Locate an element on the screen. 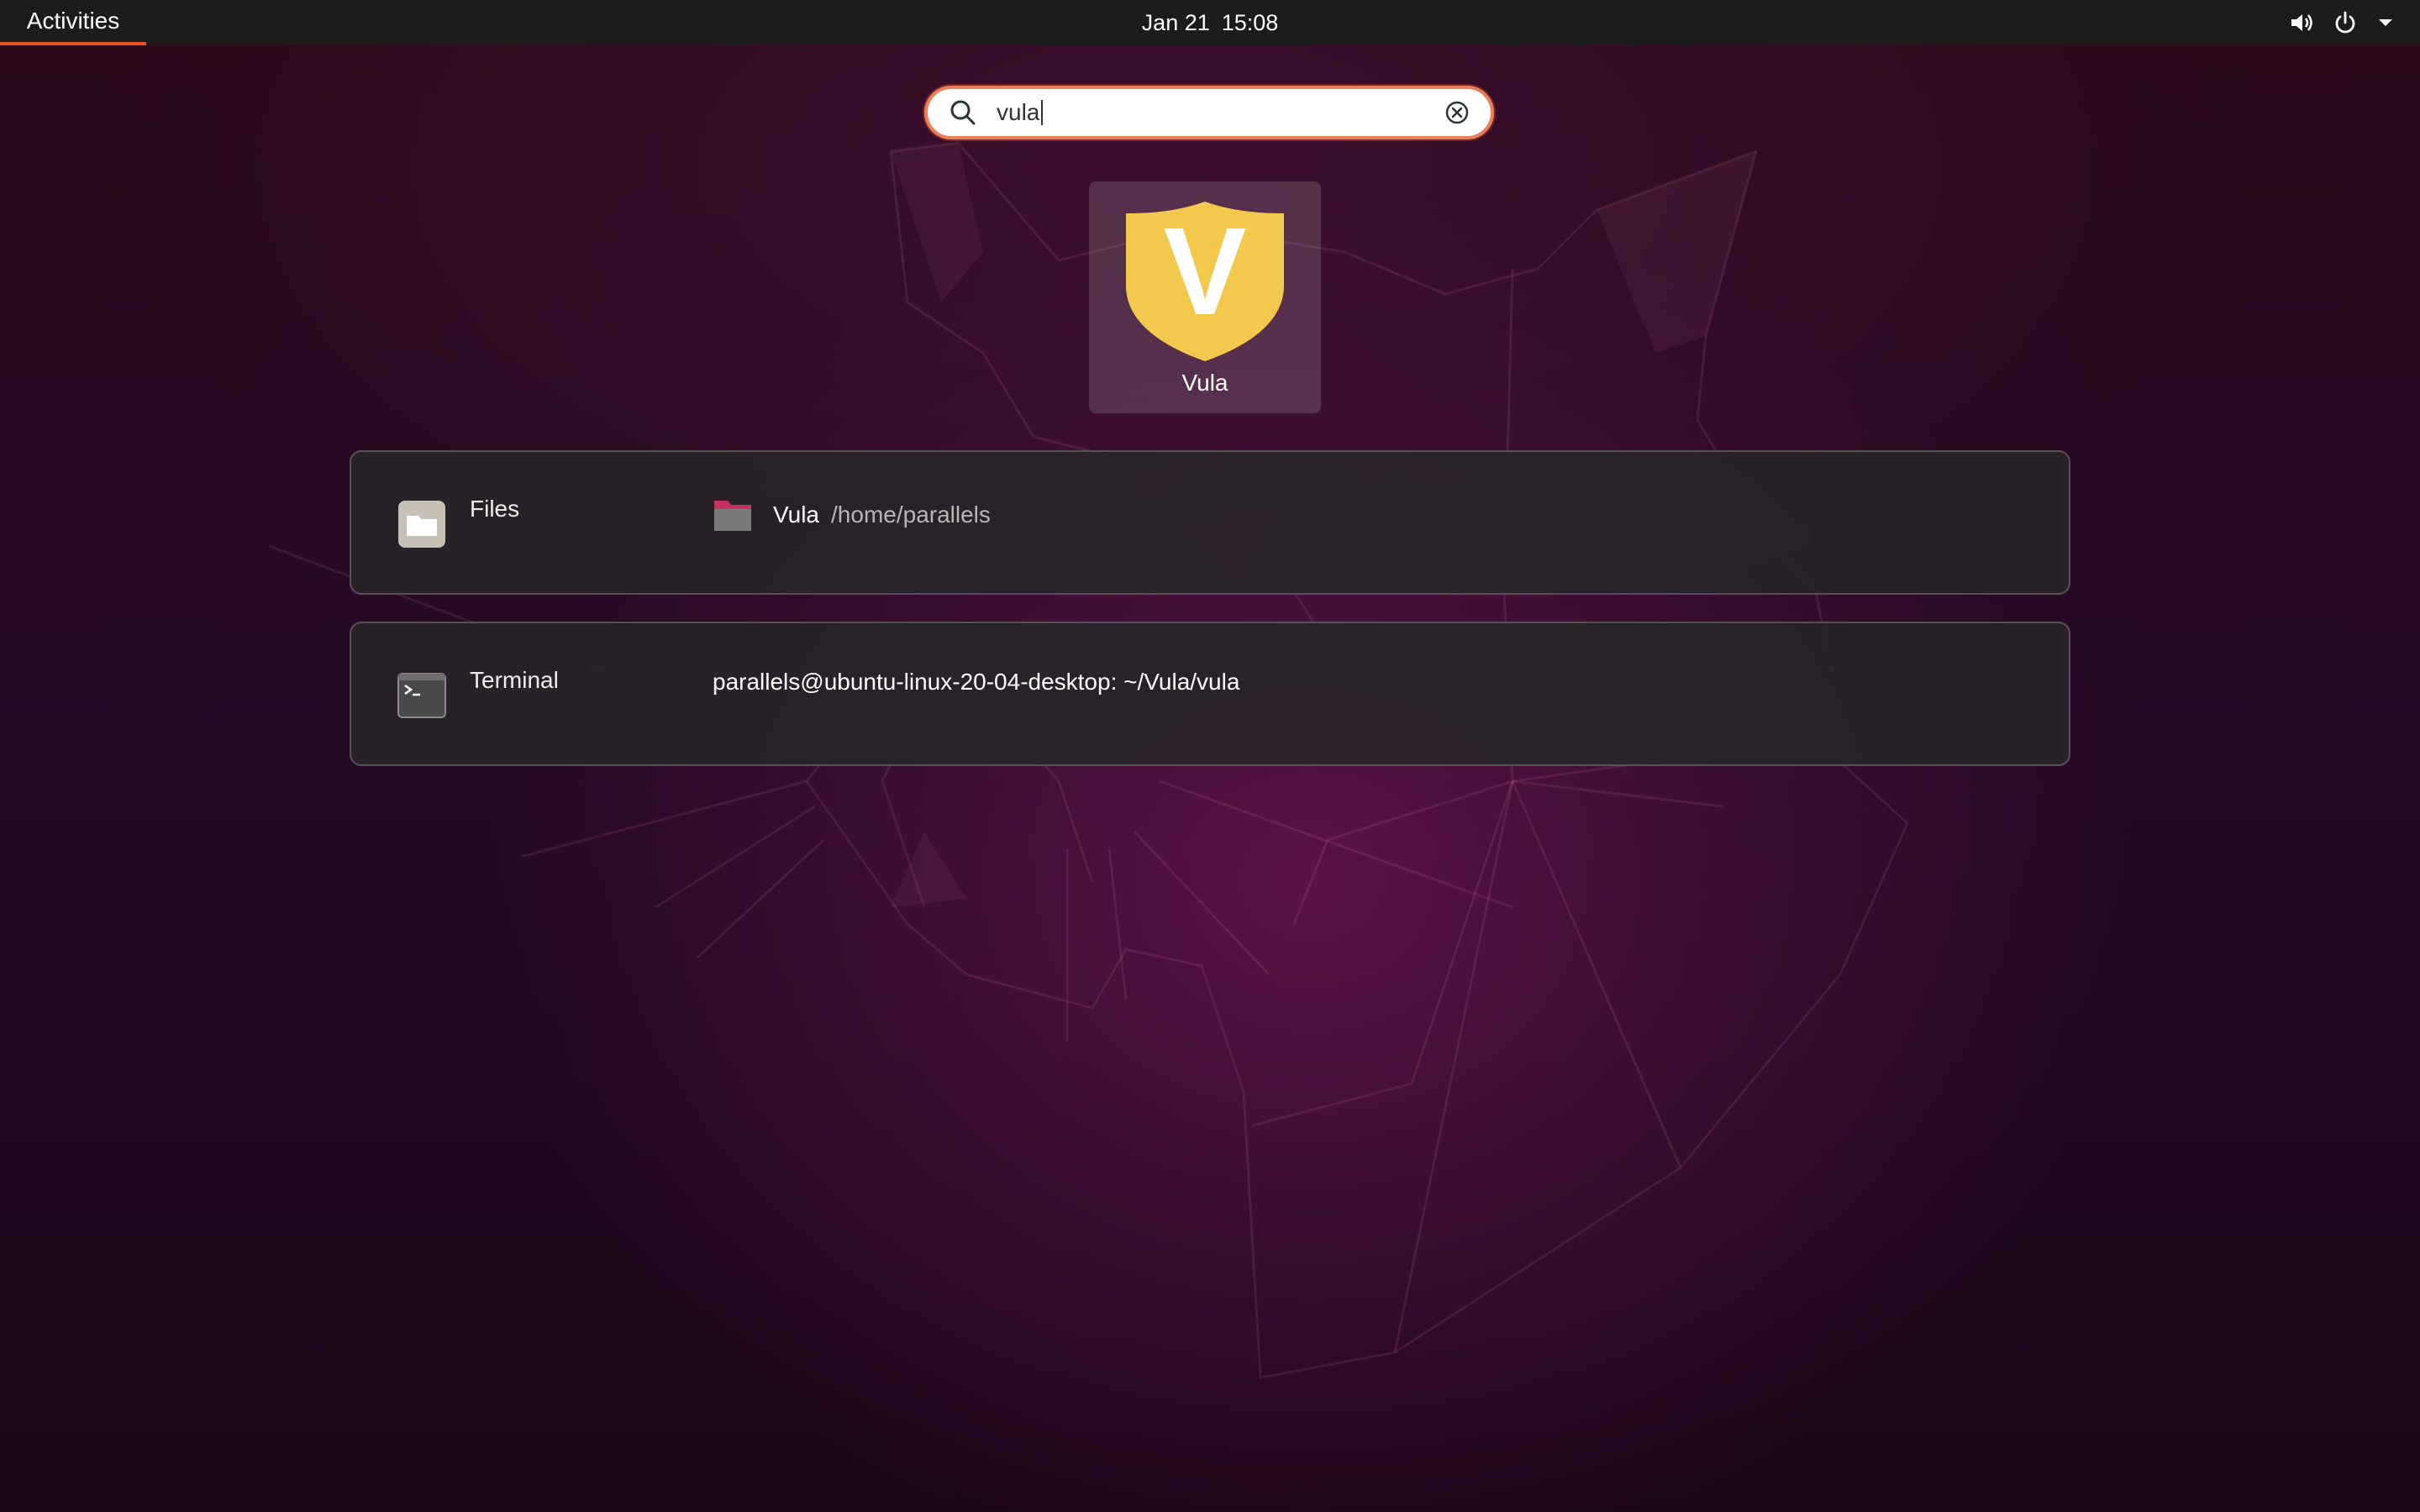  app-label: Vula is located at coordinates (1204, 383).